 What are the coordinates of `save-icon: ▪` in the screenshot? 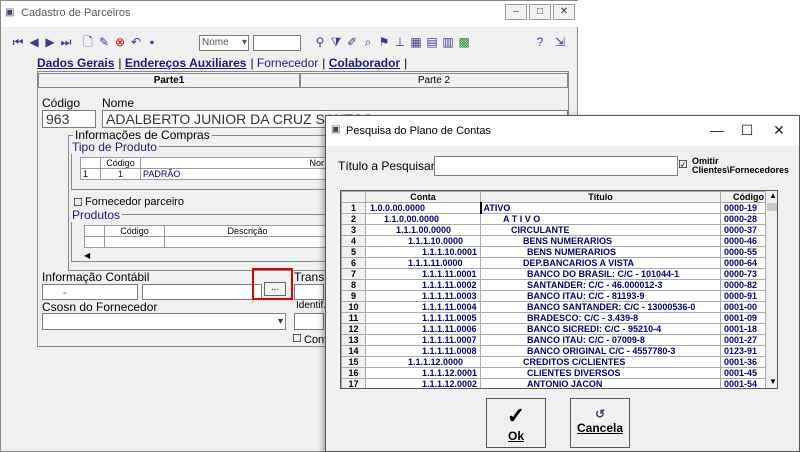 It's located at (152, 42).